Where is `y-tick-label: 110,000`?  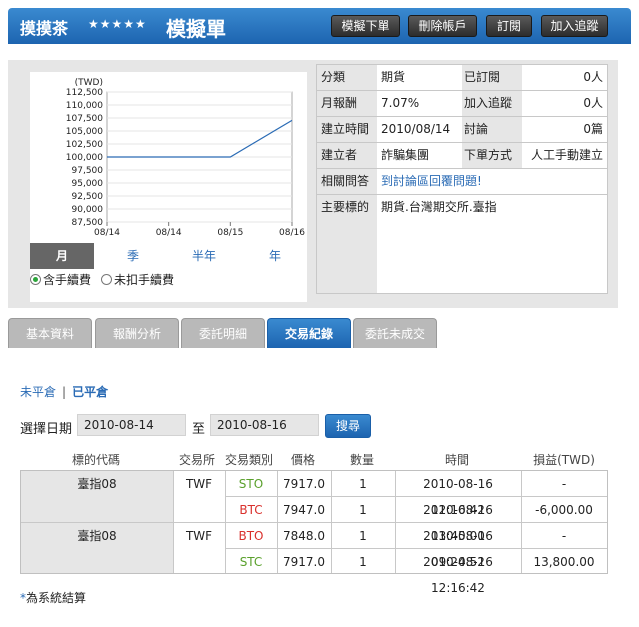
y-tick-label: 110,000 is located at coordinates (84, 106).